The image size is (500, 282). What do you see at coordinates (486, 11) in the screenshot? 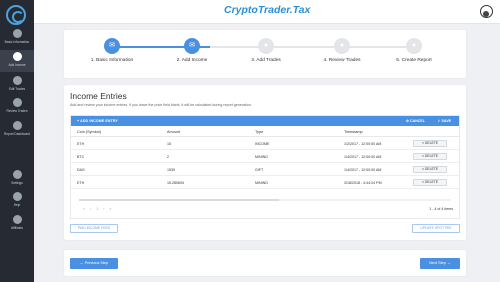
I see `avatar` at bounding box center [486, 11].